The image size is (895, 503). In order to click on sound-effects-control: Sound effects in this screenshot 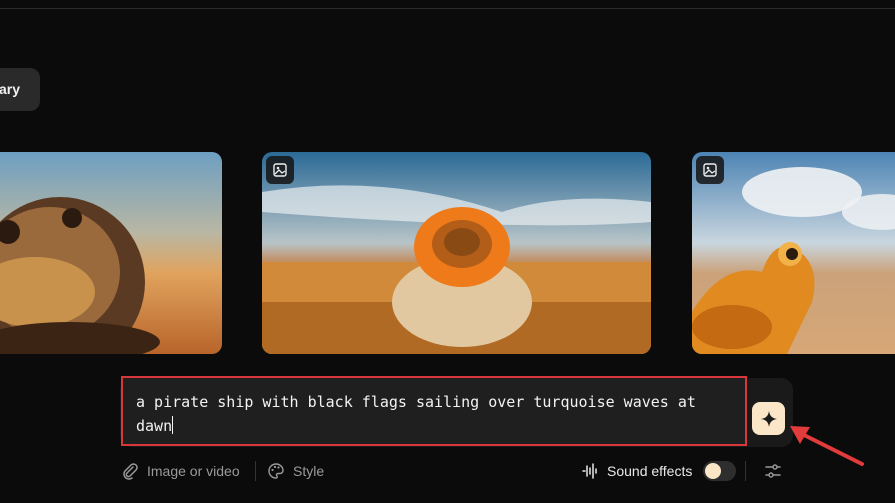, I will do `click(636, 471)`.